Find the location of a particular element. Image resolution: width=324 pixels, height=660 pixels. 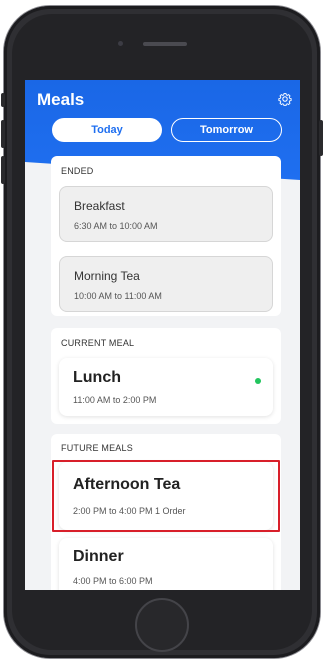

mute-switch is located at coordinates (3, 100).